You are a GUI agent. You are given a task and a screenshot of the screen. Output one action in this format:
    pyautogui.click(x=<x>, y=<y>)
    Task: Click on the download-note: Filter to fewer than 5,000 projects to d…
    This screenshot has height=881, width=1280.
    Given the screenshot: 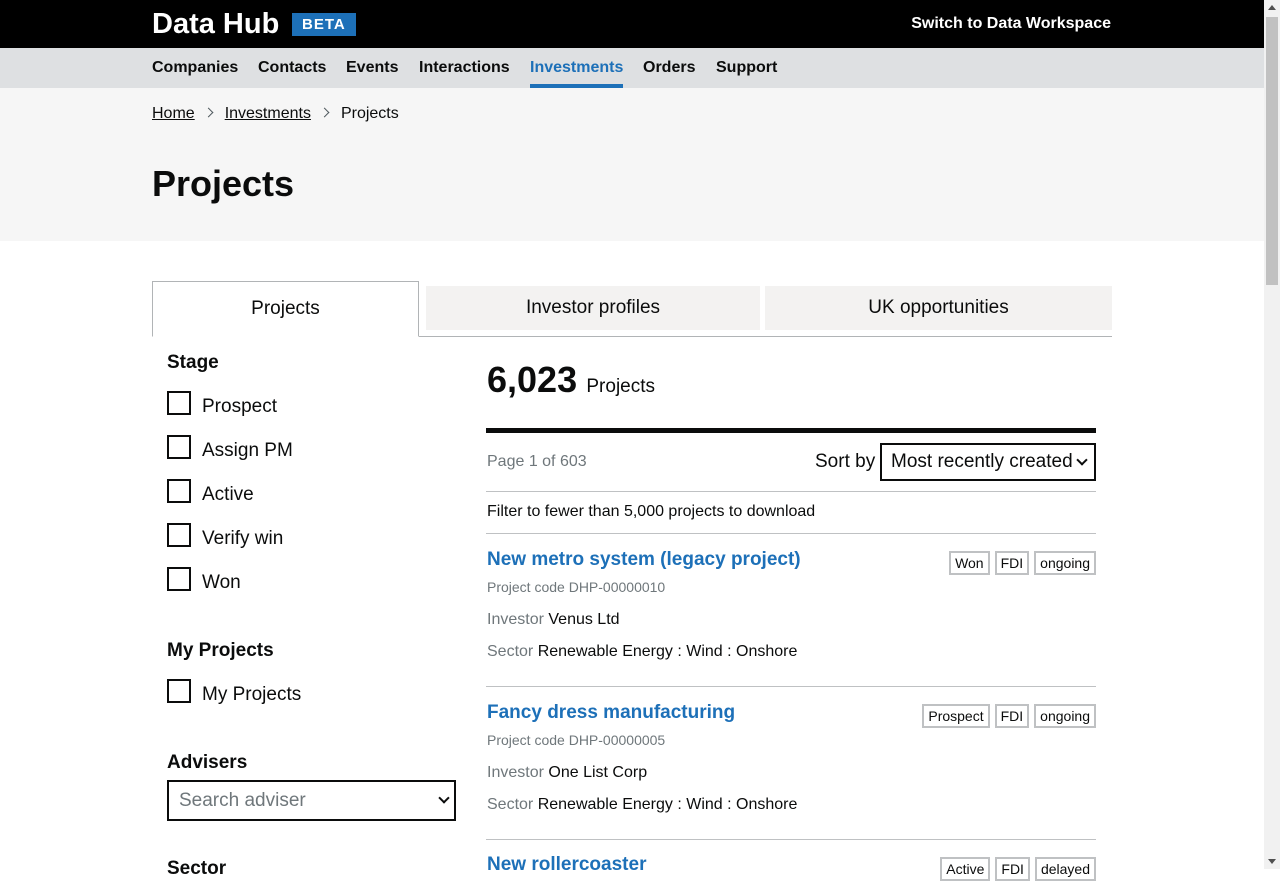 What is the action you would take?
    pyautogui.click(x=651, y=511)
    